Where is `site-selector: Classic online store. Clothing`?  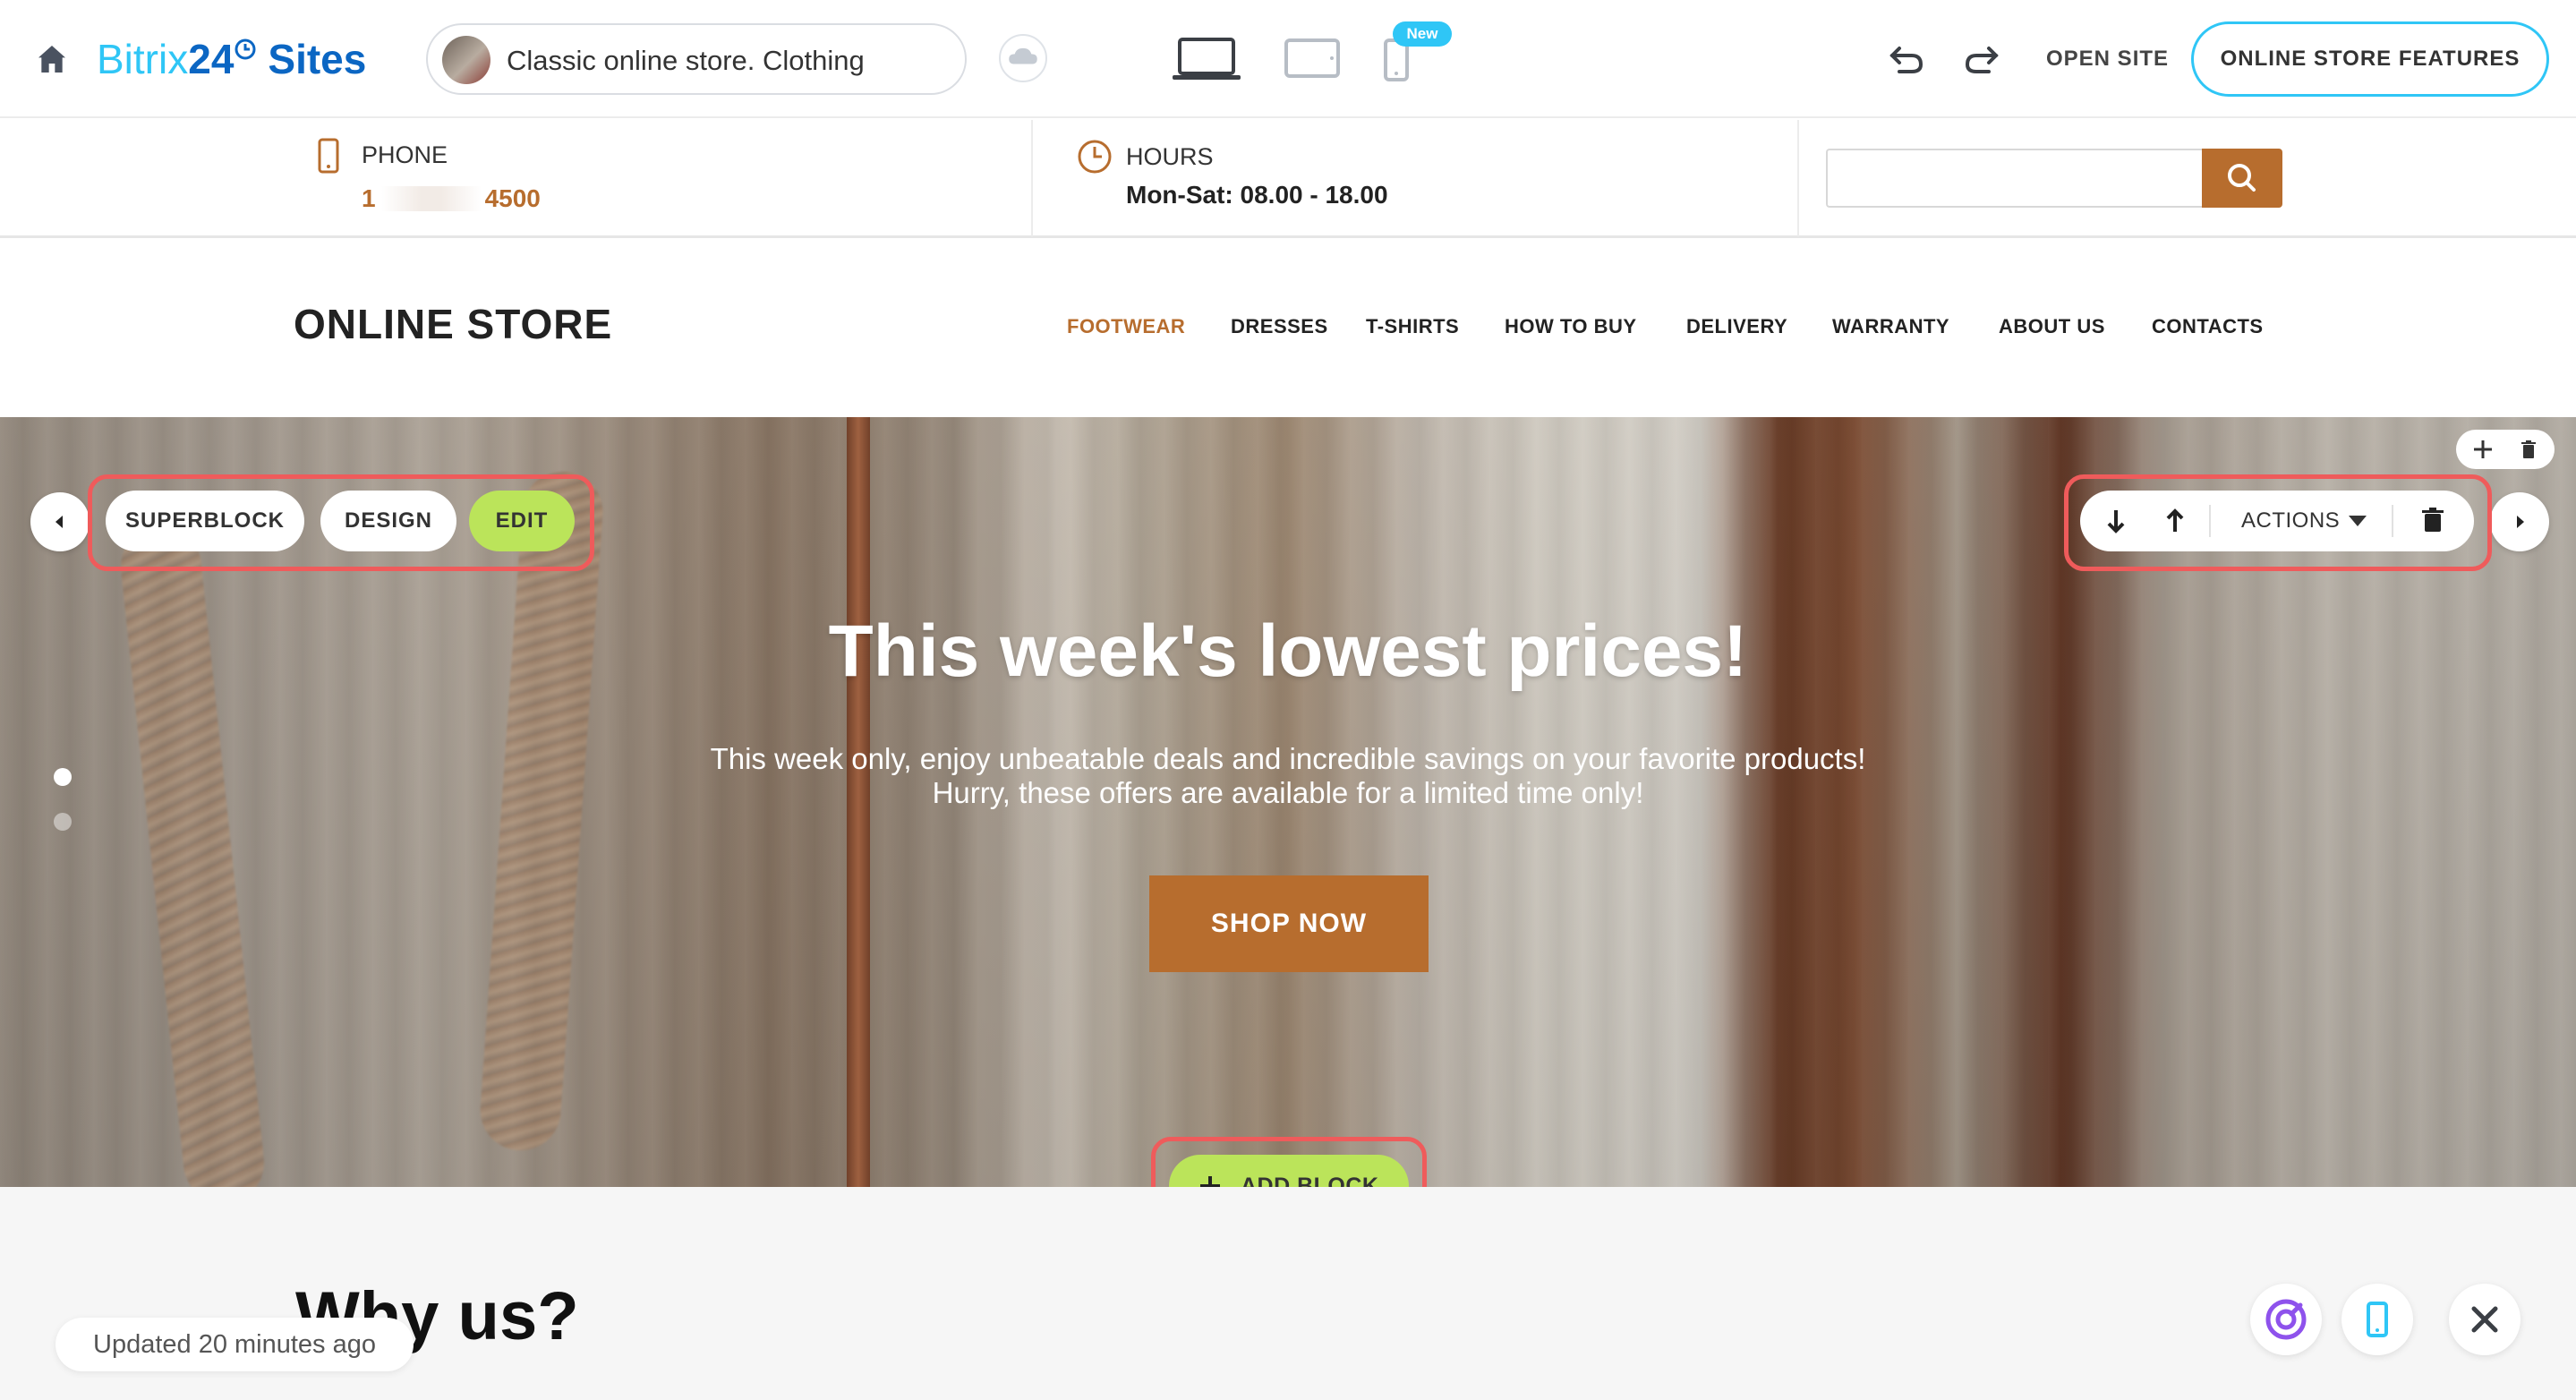
site-selector: Classic online store. Clothing is located at coordinates (696, 59).